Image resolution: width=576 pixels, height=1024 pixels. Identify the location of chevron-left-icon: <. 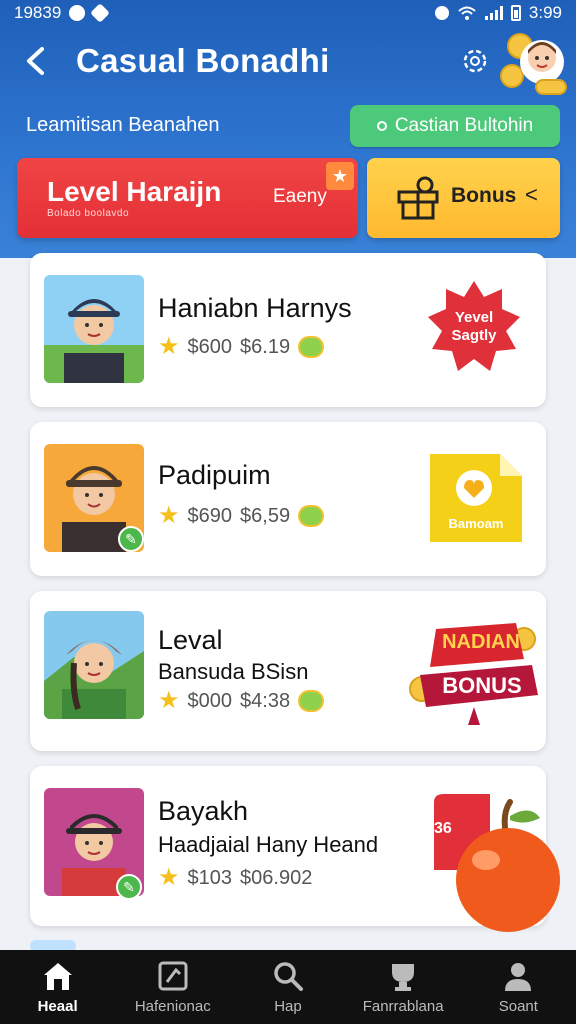
(531, 194).